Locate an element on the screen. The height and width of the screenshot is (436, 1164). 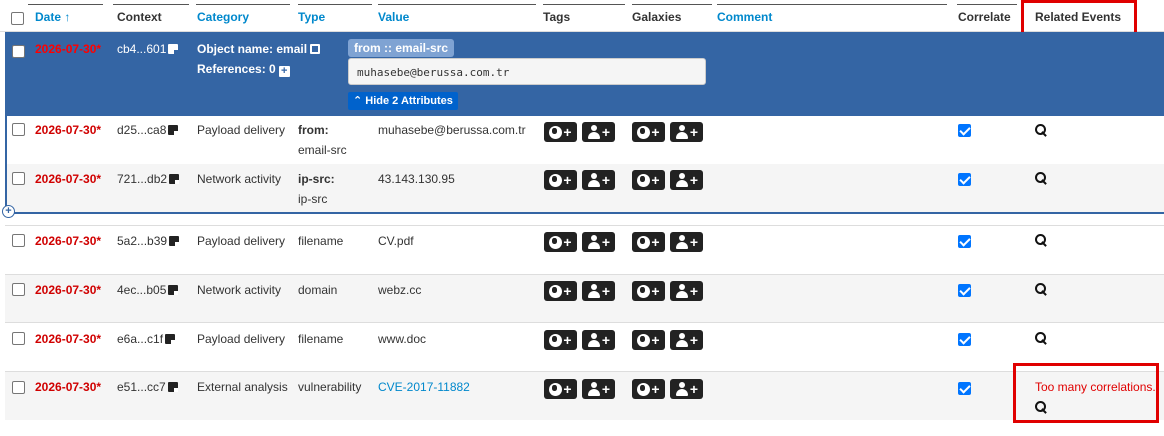
expand-icon is located at coordinates (315, 49).